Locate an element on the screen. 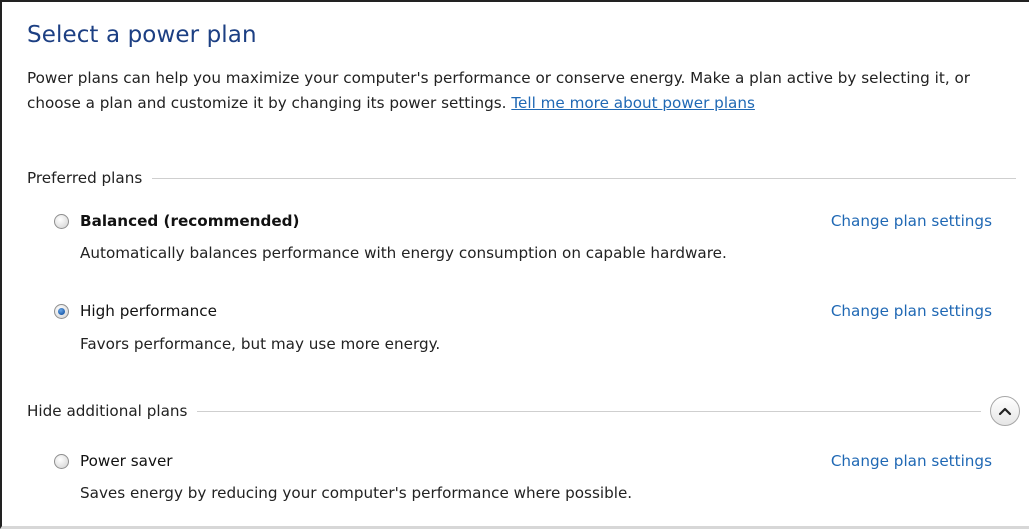 Image resolution: width=1029 pixels, height=529 pixels. plan-radio-high-performance is located at coordinates (61, 311).